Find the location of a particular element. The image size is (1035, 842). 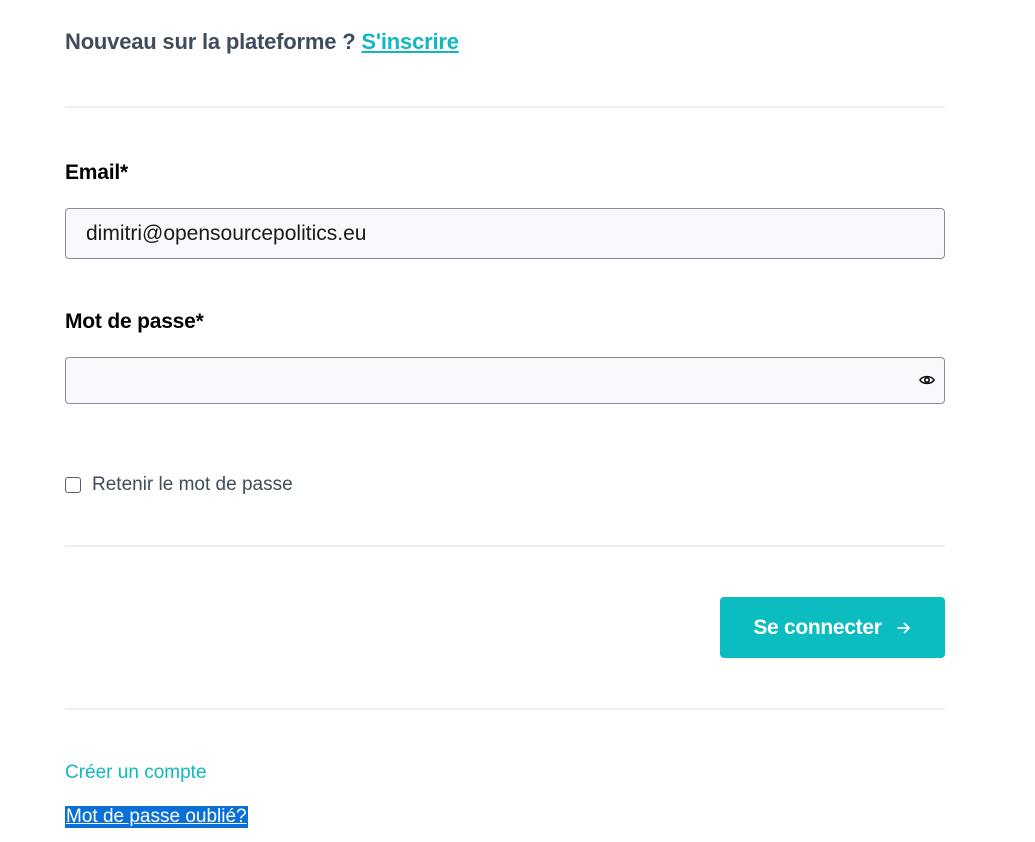

password-field is located at coordinates (505, 380).